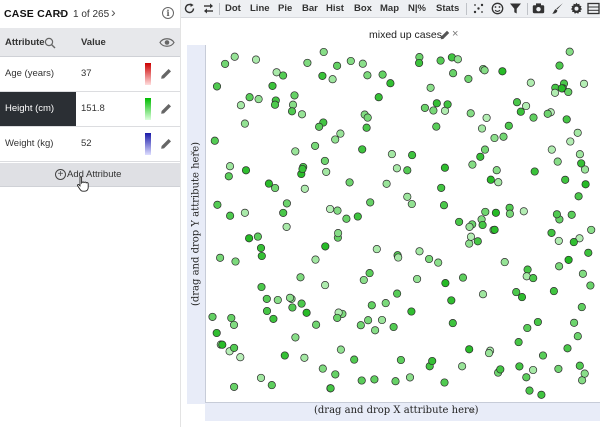 Image resolution: width=600 pixels, height=427 pixels. What do you see at coordinates (90, 74) in the screenshot?
I see `attribute-row: Age (years) 37` at bounding box center [90, 74].